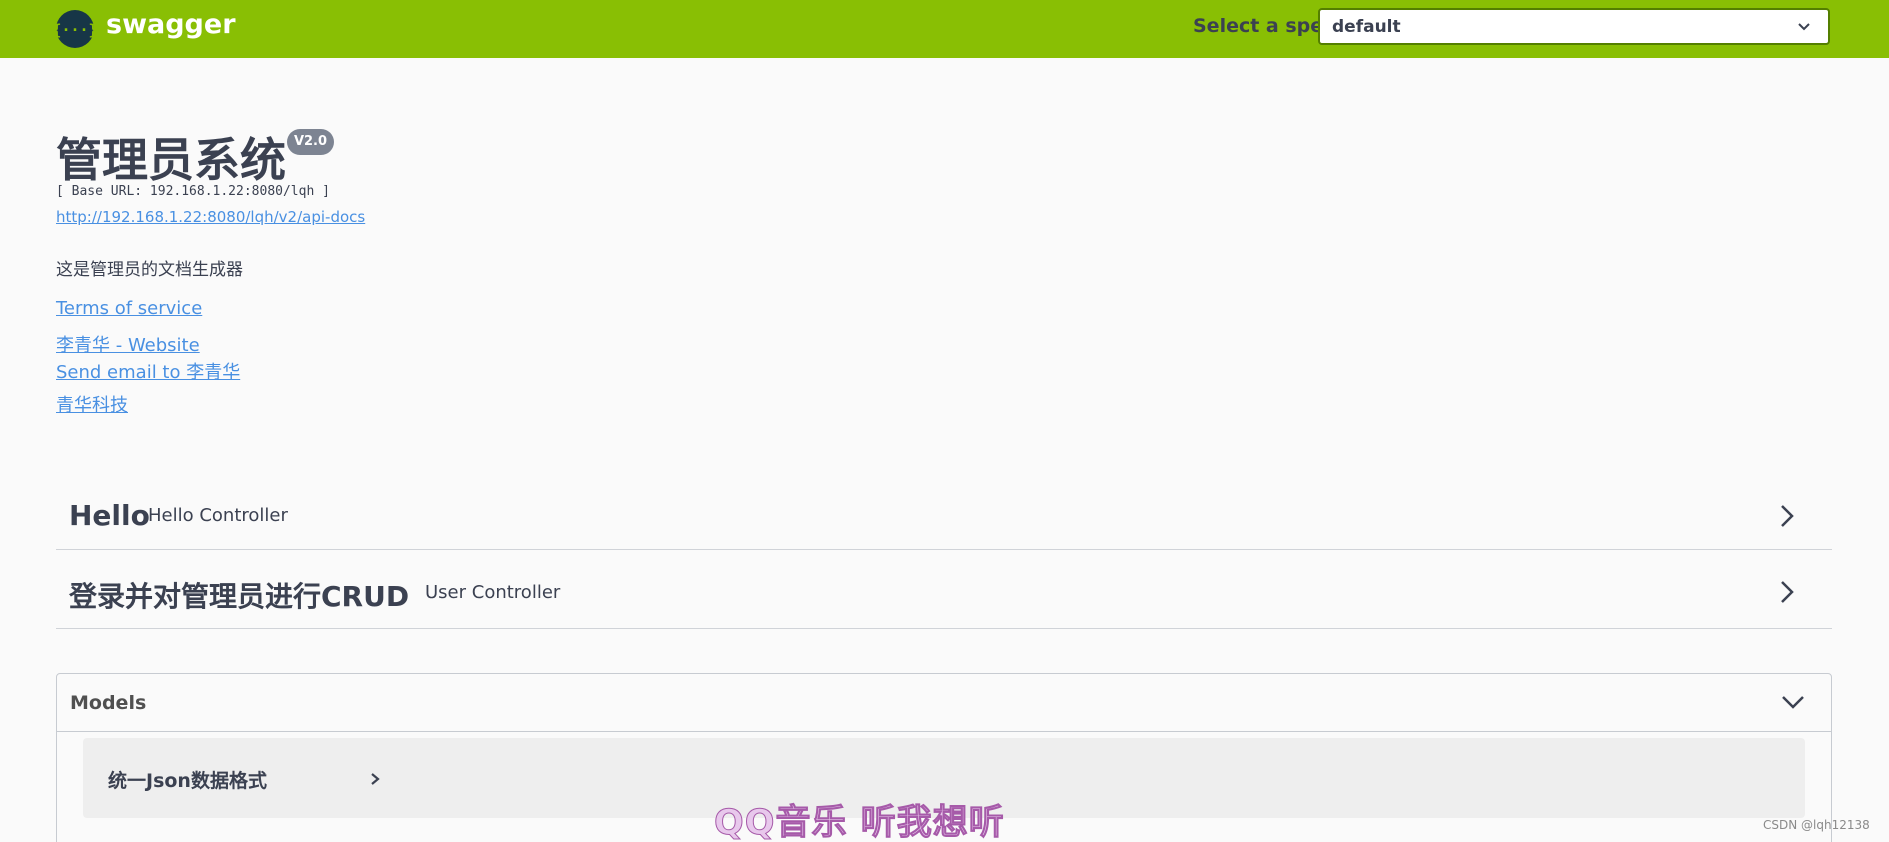  I want to click on model-name: 统一Json数据格式, so click(187, 781).